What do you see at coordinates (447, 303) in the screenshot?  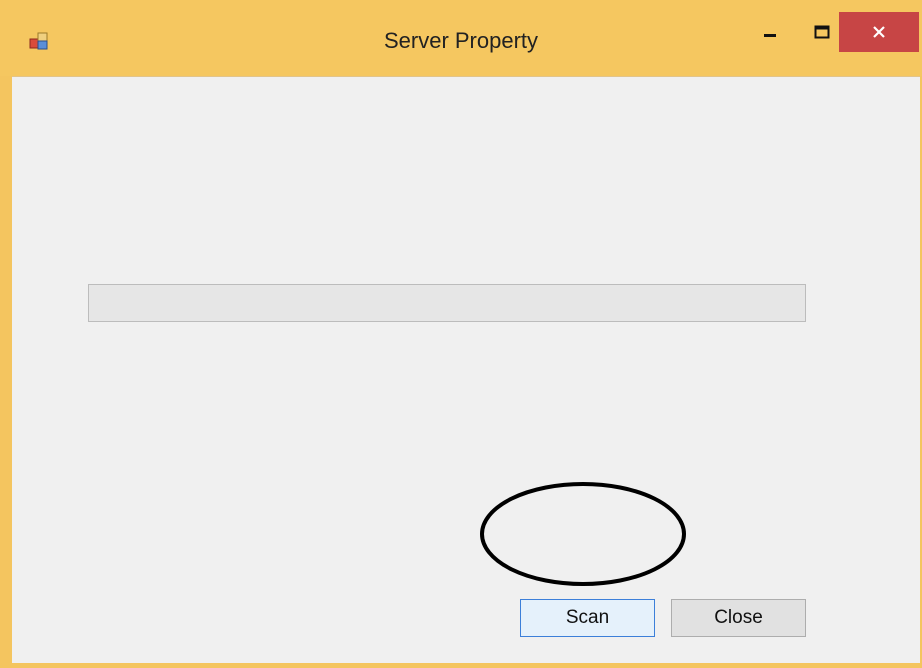 I see `scan-progress-bar` at bounding box center [447, 303].